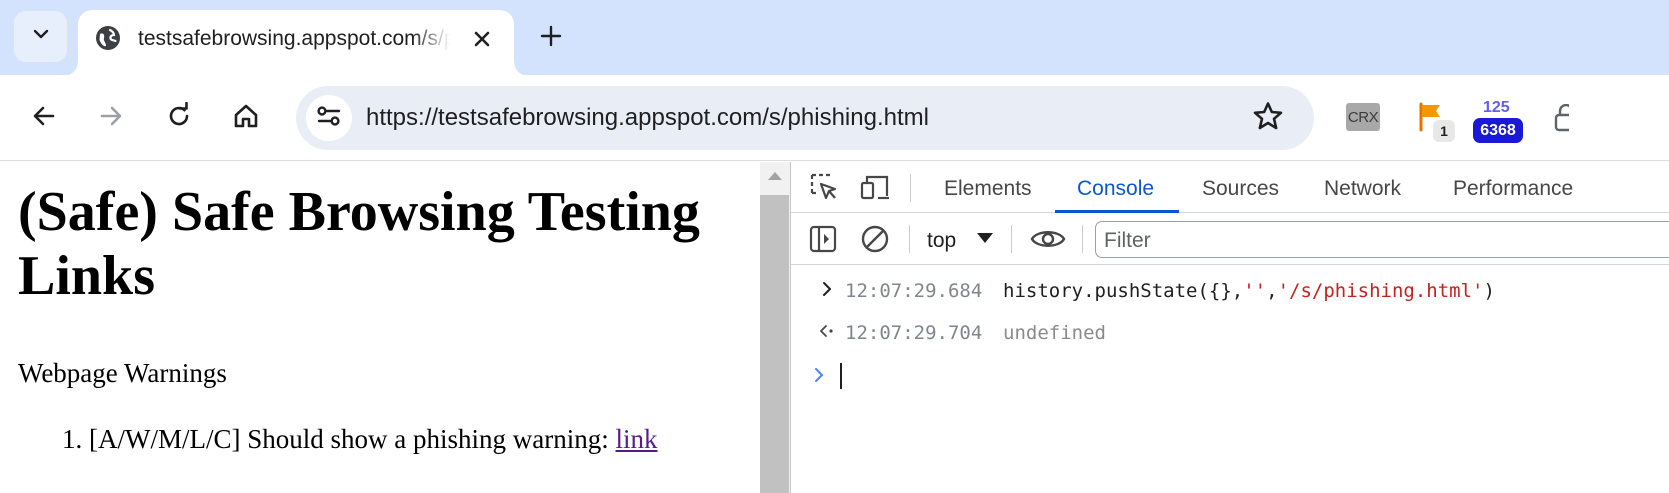  I want to click on counter-top-value: 125, so click(1496, 107).